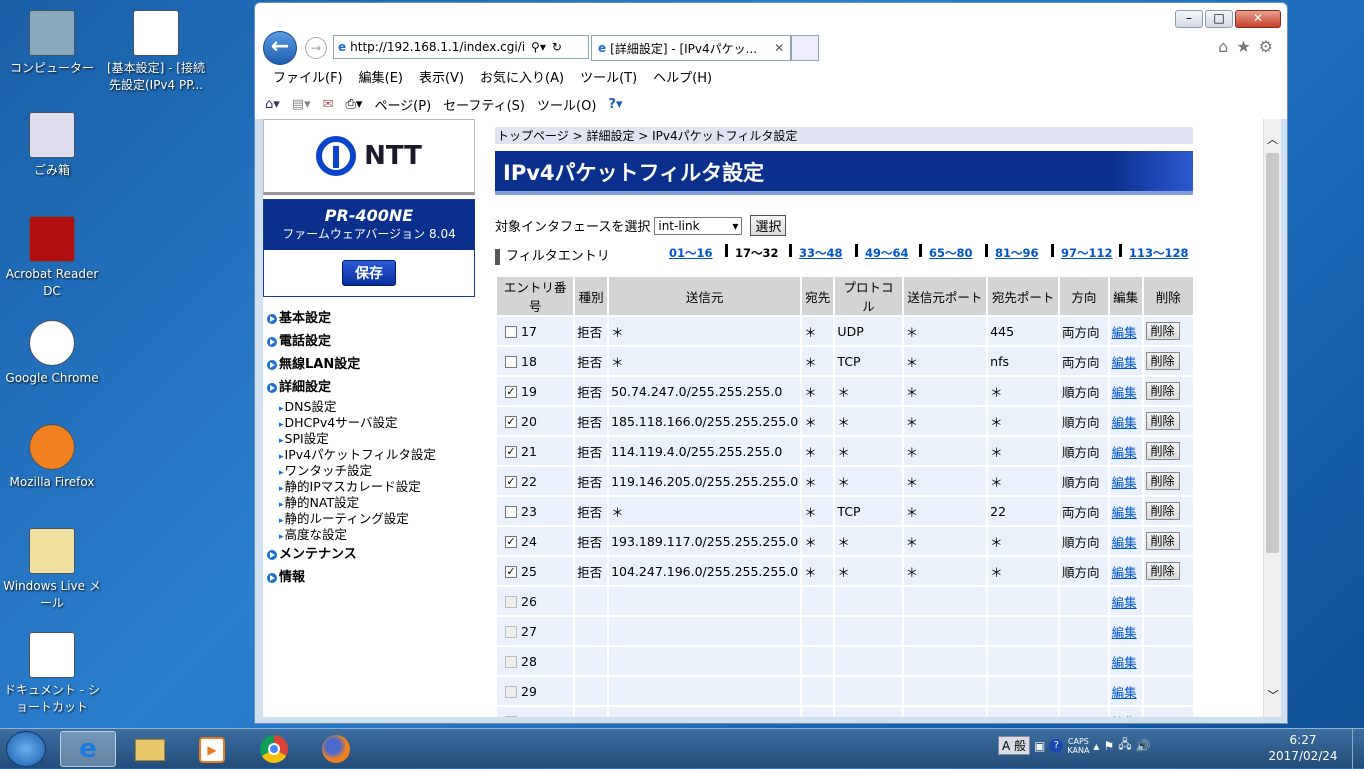 The height and width of the screenshot is (769, 1364). I want to click on menu-item: 編集(E), so click(381, 76).